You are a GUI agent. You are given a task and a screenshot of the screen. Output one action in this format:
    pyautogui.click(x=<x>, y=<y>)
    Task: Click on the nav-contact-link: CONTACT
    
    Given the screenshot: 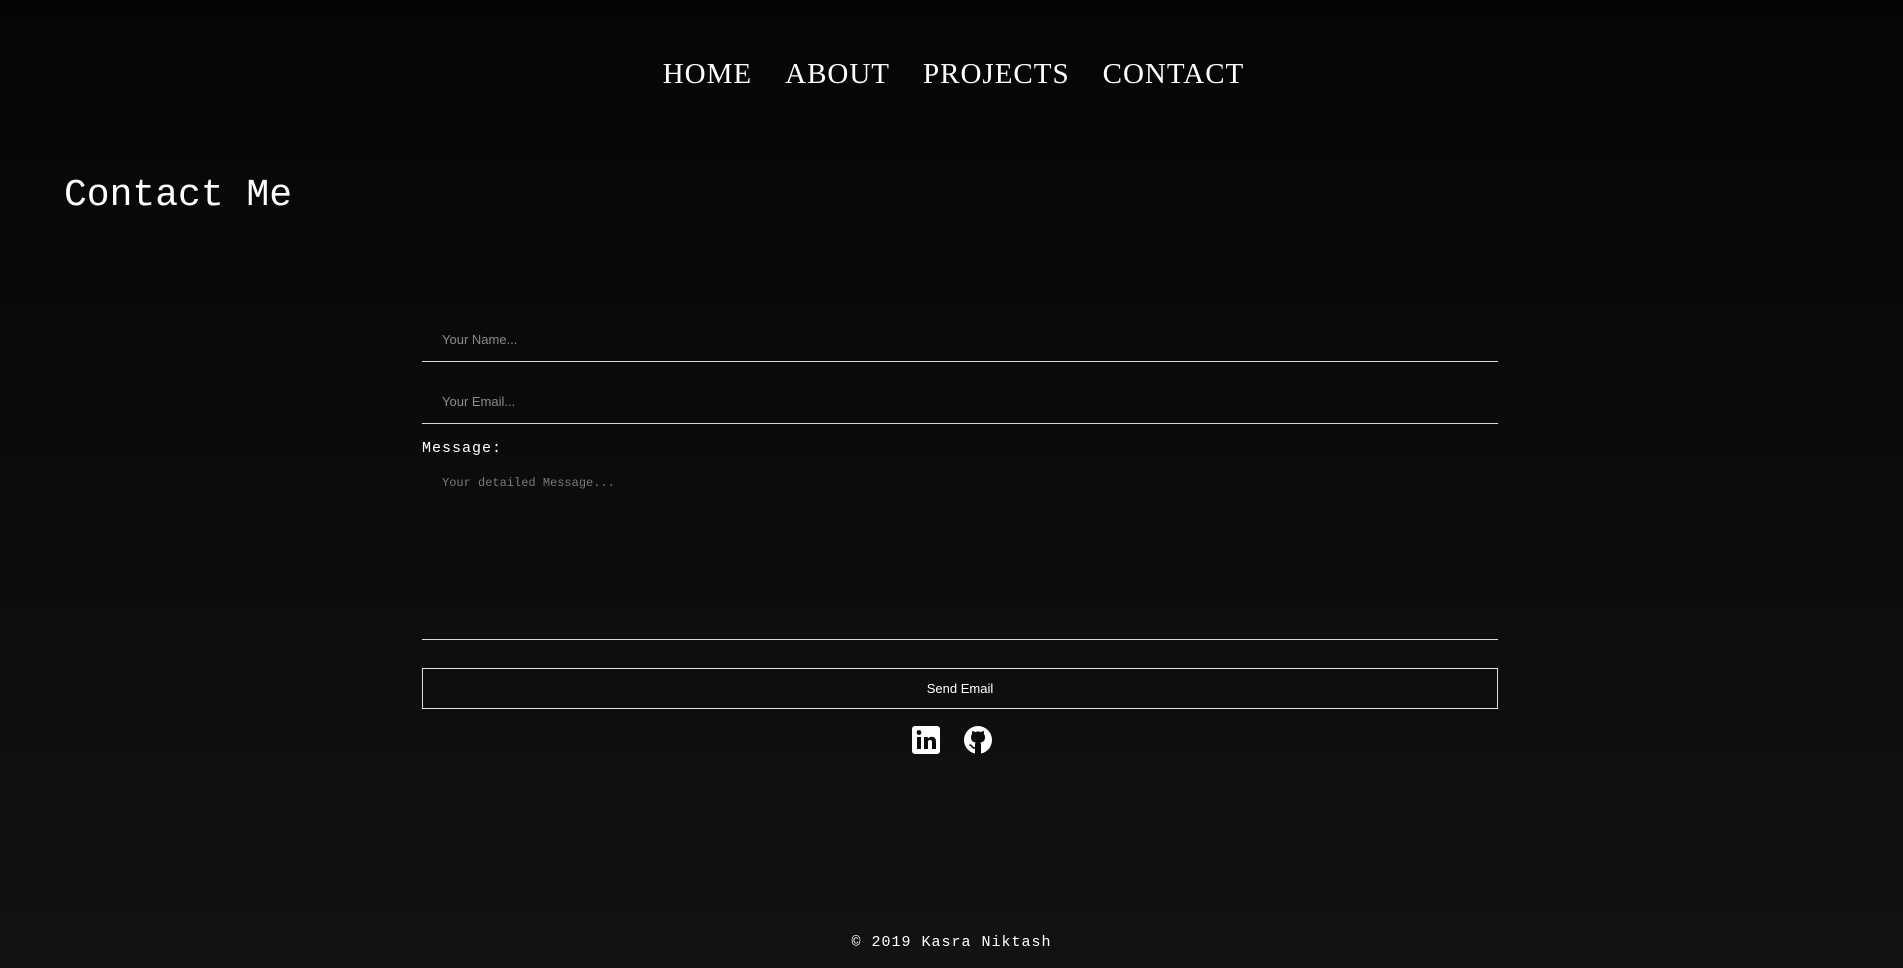 What is the action you would take?
    pyautogui.click(x=1174, y=74)
    